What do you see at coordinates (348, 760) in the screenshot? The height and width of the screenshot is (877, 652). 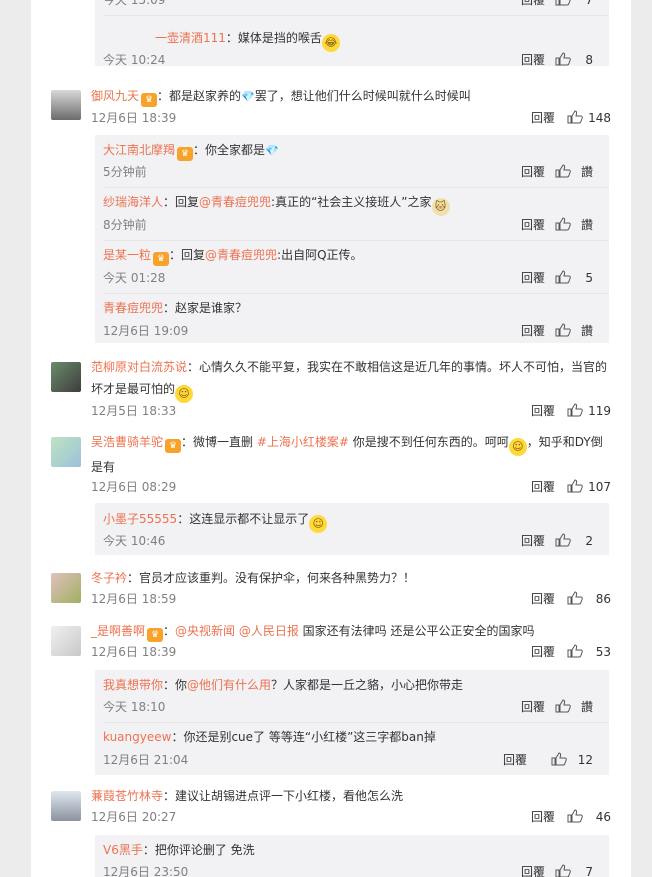 I see `comment-meta: 12月6日 21:04 回覆 12` at bounding box center [348, 760].